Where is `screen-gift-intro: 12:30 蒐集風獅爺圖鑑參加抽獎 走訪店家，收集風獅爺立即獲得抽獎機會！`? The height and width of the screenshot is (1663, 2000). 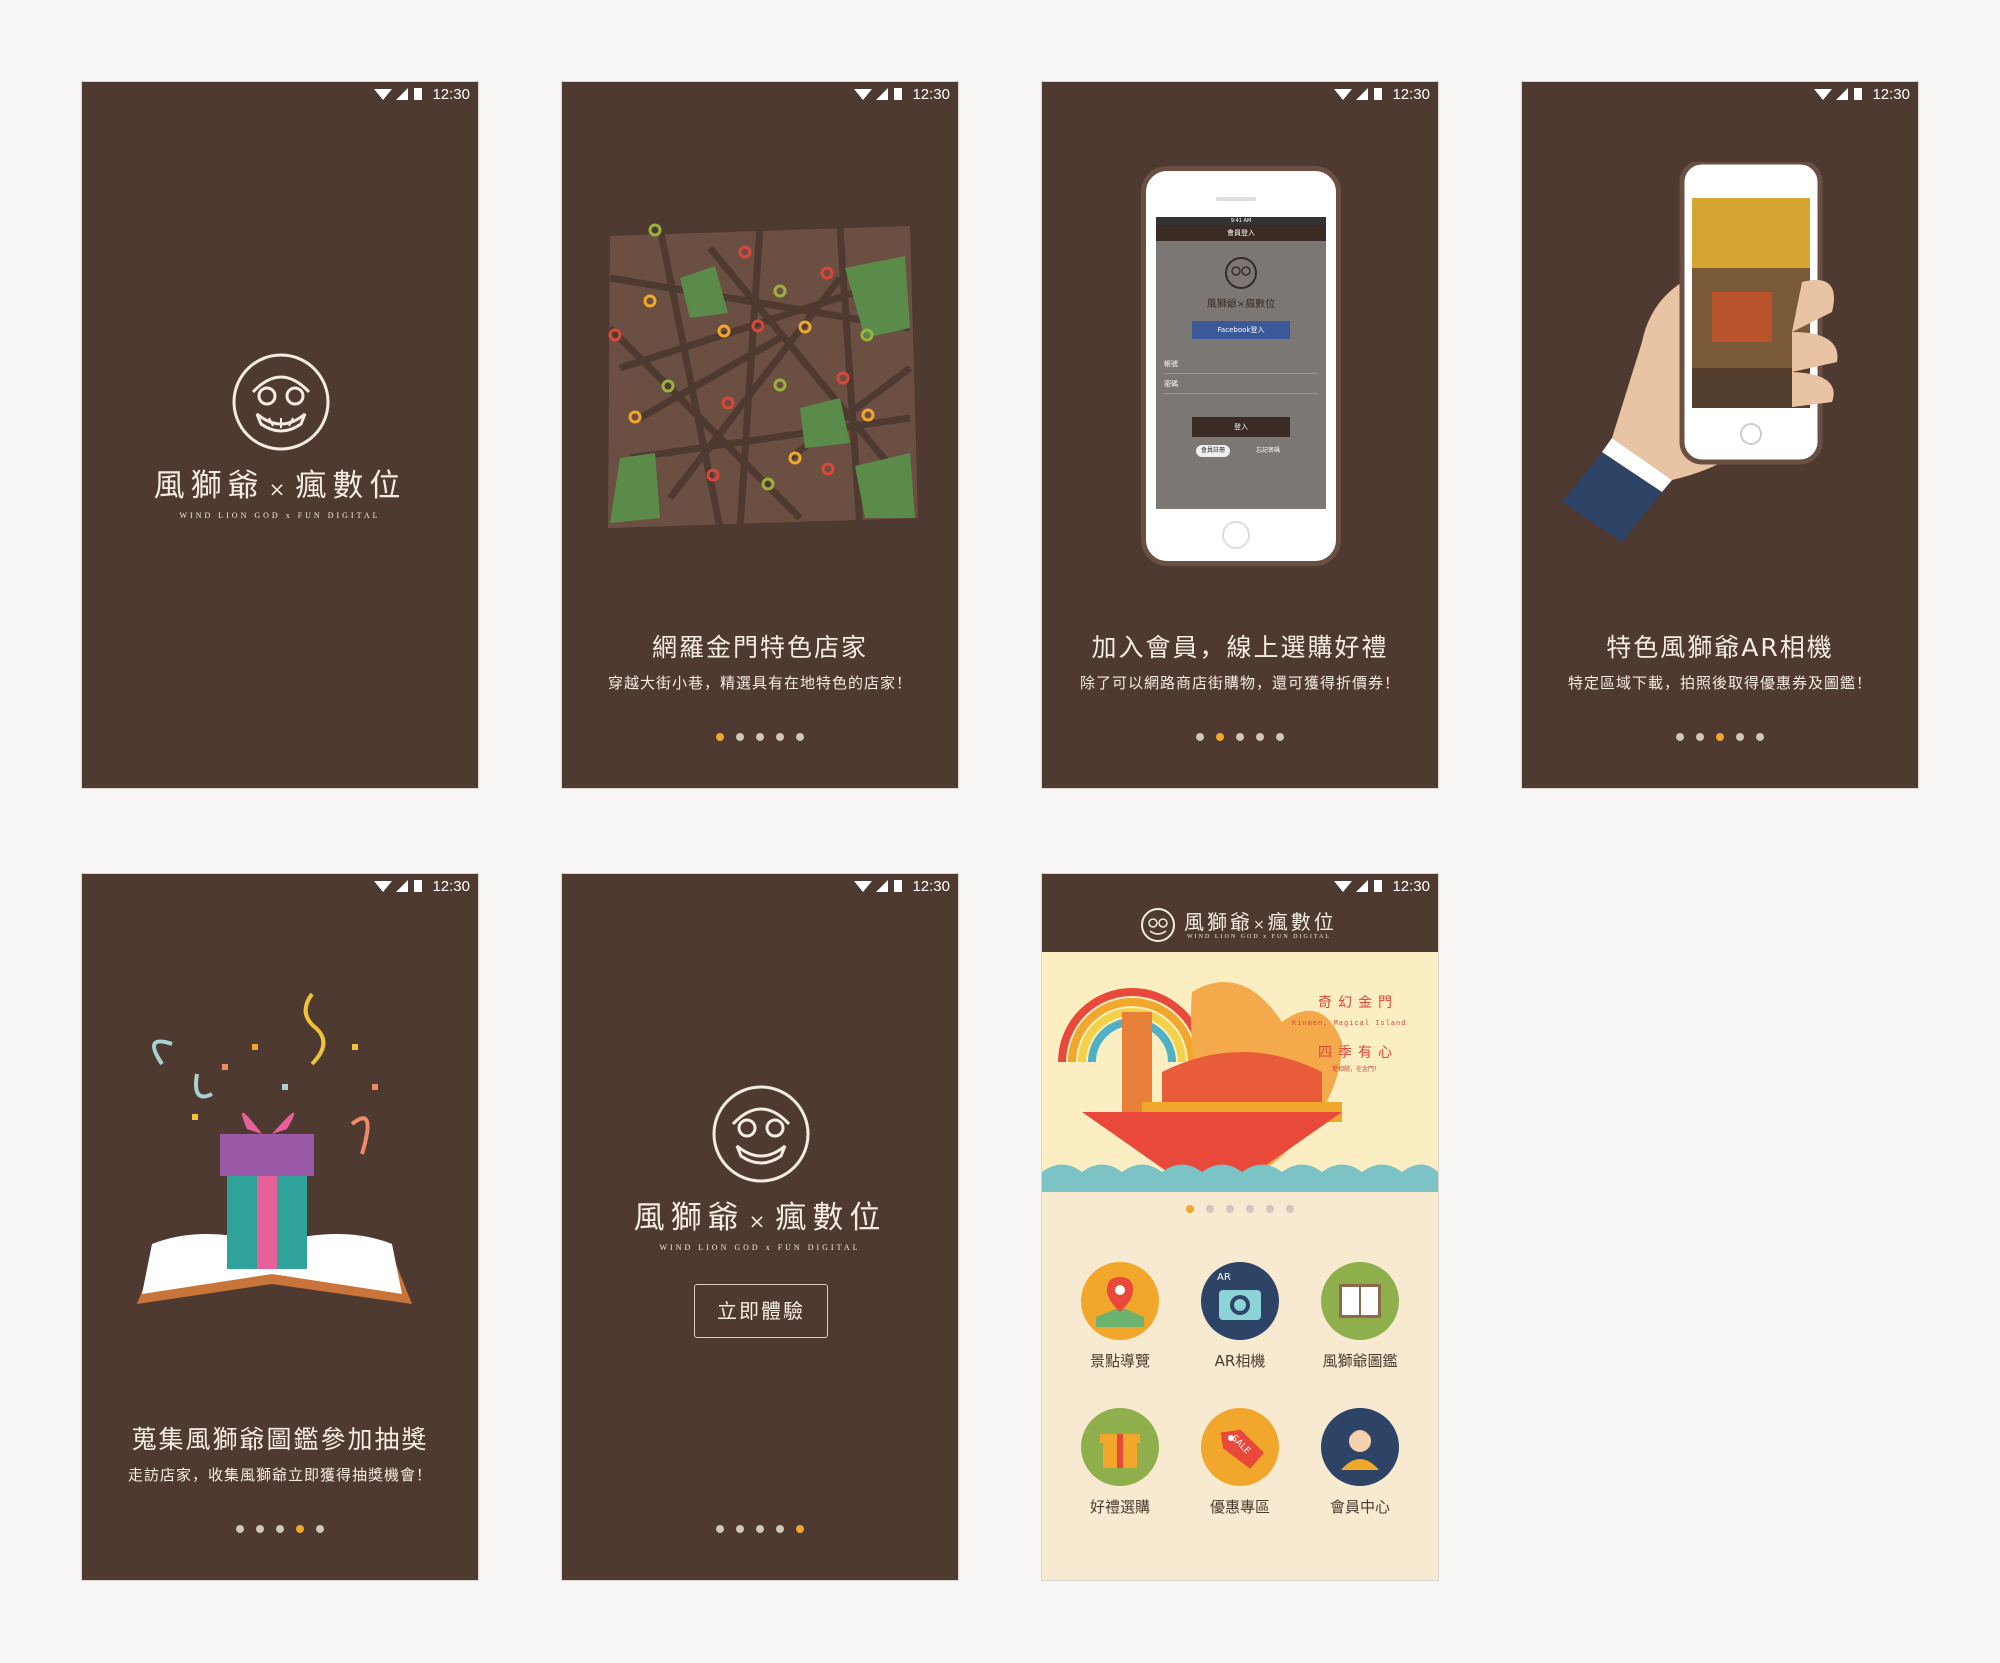 screen-gift-intro: 12:30 蒐集風獅爺圖鑑參加抽獎 走訪店家，收集風獅爺立即獲得抽獎機會！ is located at coordinates (280, 1227).